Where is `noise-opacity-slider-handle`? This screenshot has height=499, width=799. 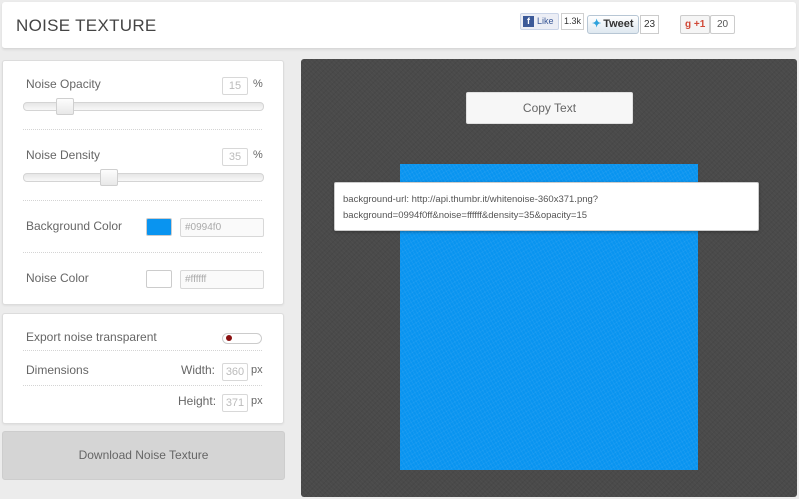
noise-opacity-slider-handle is located at coordinates (65, 106).